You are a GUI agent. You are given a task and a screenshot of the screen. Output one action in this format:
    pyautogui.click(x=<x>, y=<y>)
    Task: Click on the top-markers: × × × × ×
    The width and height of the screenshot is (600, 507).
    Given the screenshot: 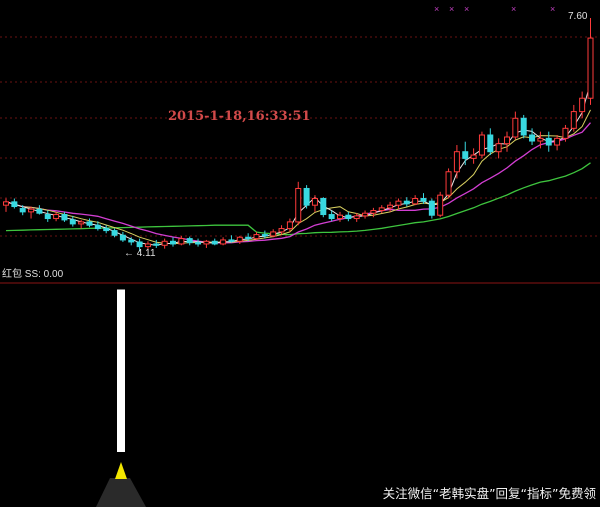 What is the action you would take?
    pyautogui.click(x=494, y=9)
    